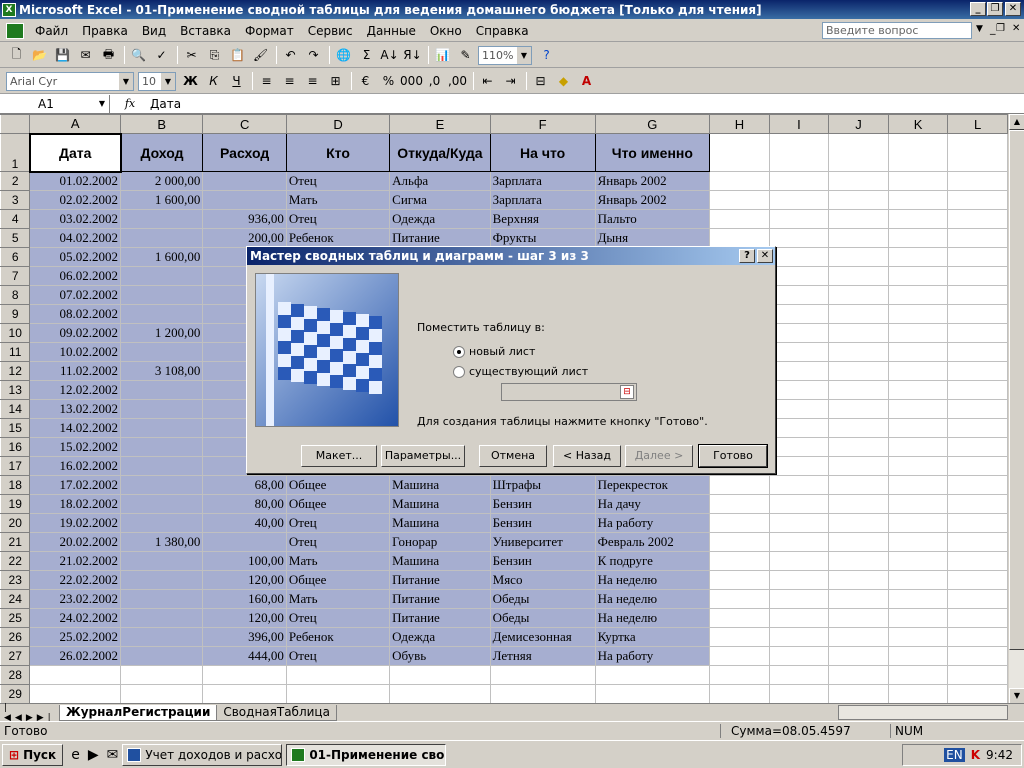  What do you see at coordinates (977, 124) in the screenshot?
I see `column-header: L` at bounding box center [977, 124].